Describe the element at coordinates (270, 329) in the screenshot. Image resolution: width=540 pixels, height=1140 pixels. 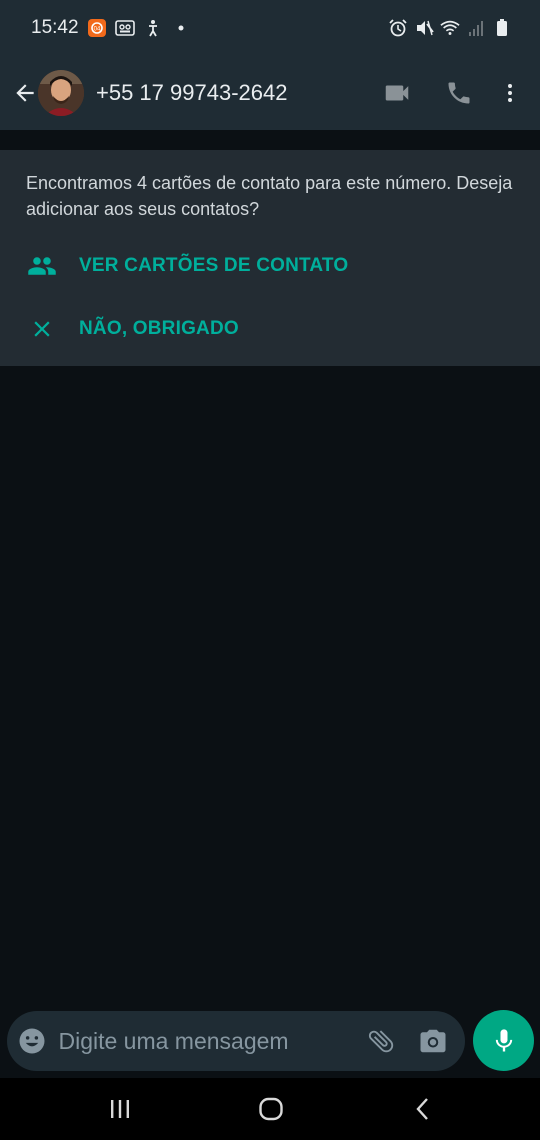
I see `dismiss-button: NÃO, OBRIGADO` at that location.